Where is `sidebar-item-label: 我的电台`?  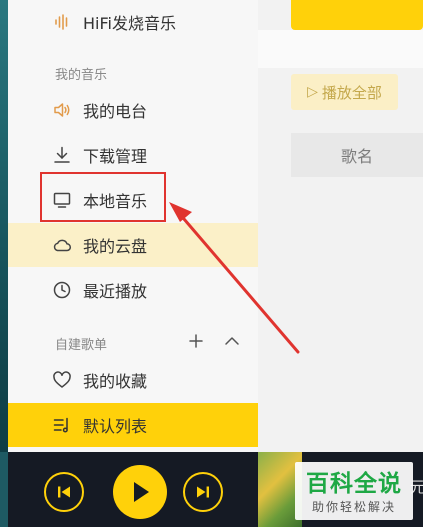 sidebar-item-label: 我的电台 is located at coordinates (115, 111).